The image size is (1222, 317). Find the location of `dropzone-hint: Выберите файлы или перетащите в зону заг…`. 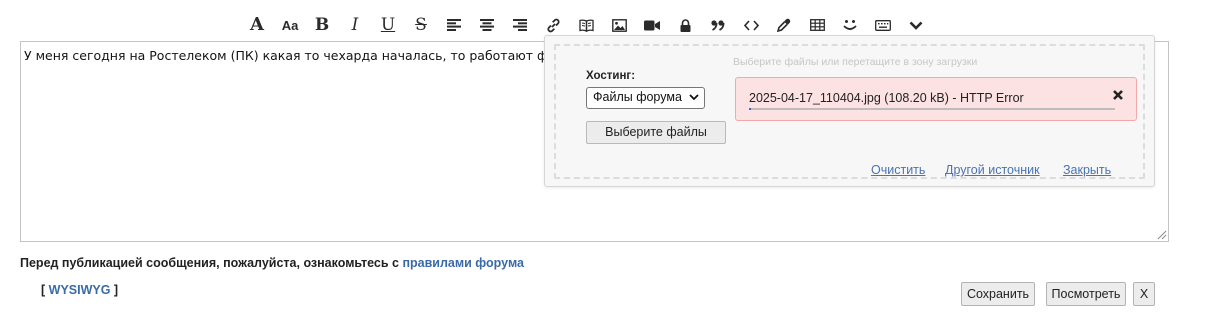

dropzone-hint: Выберите файлы или перетащите в зону заг… is located at coordinates (855, 62).